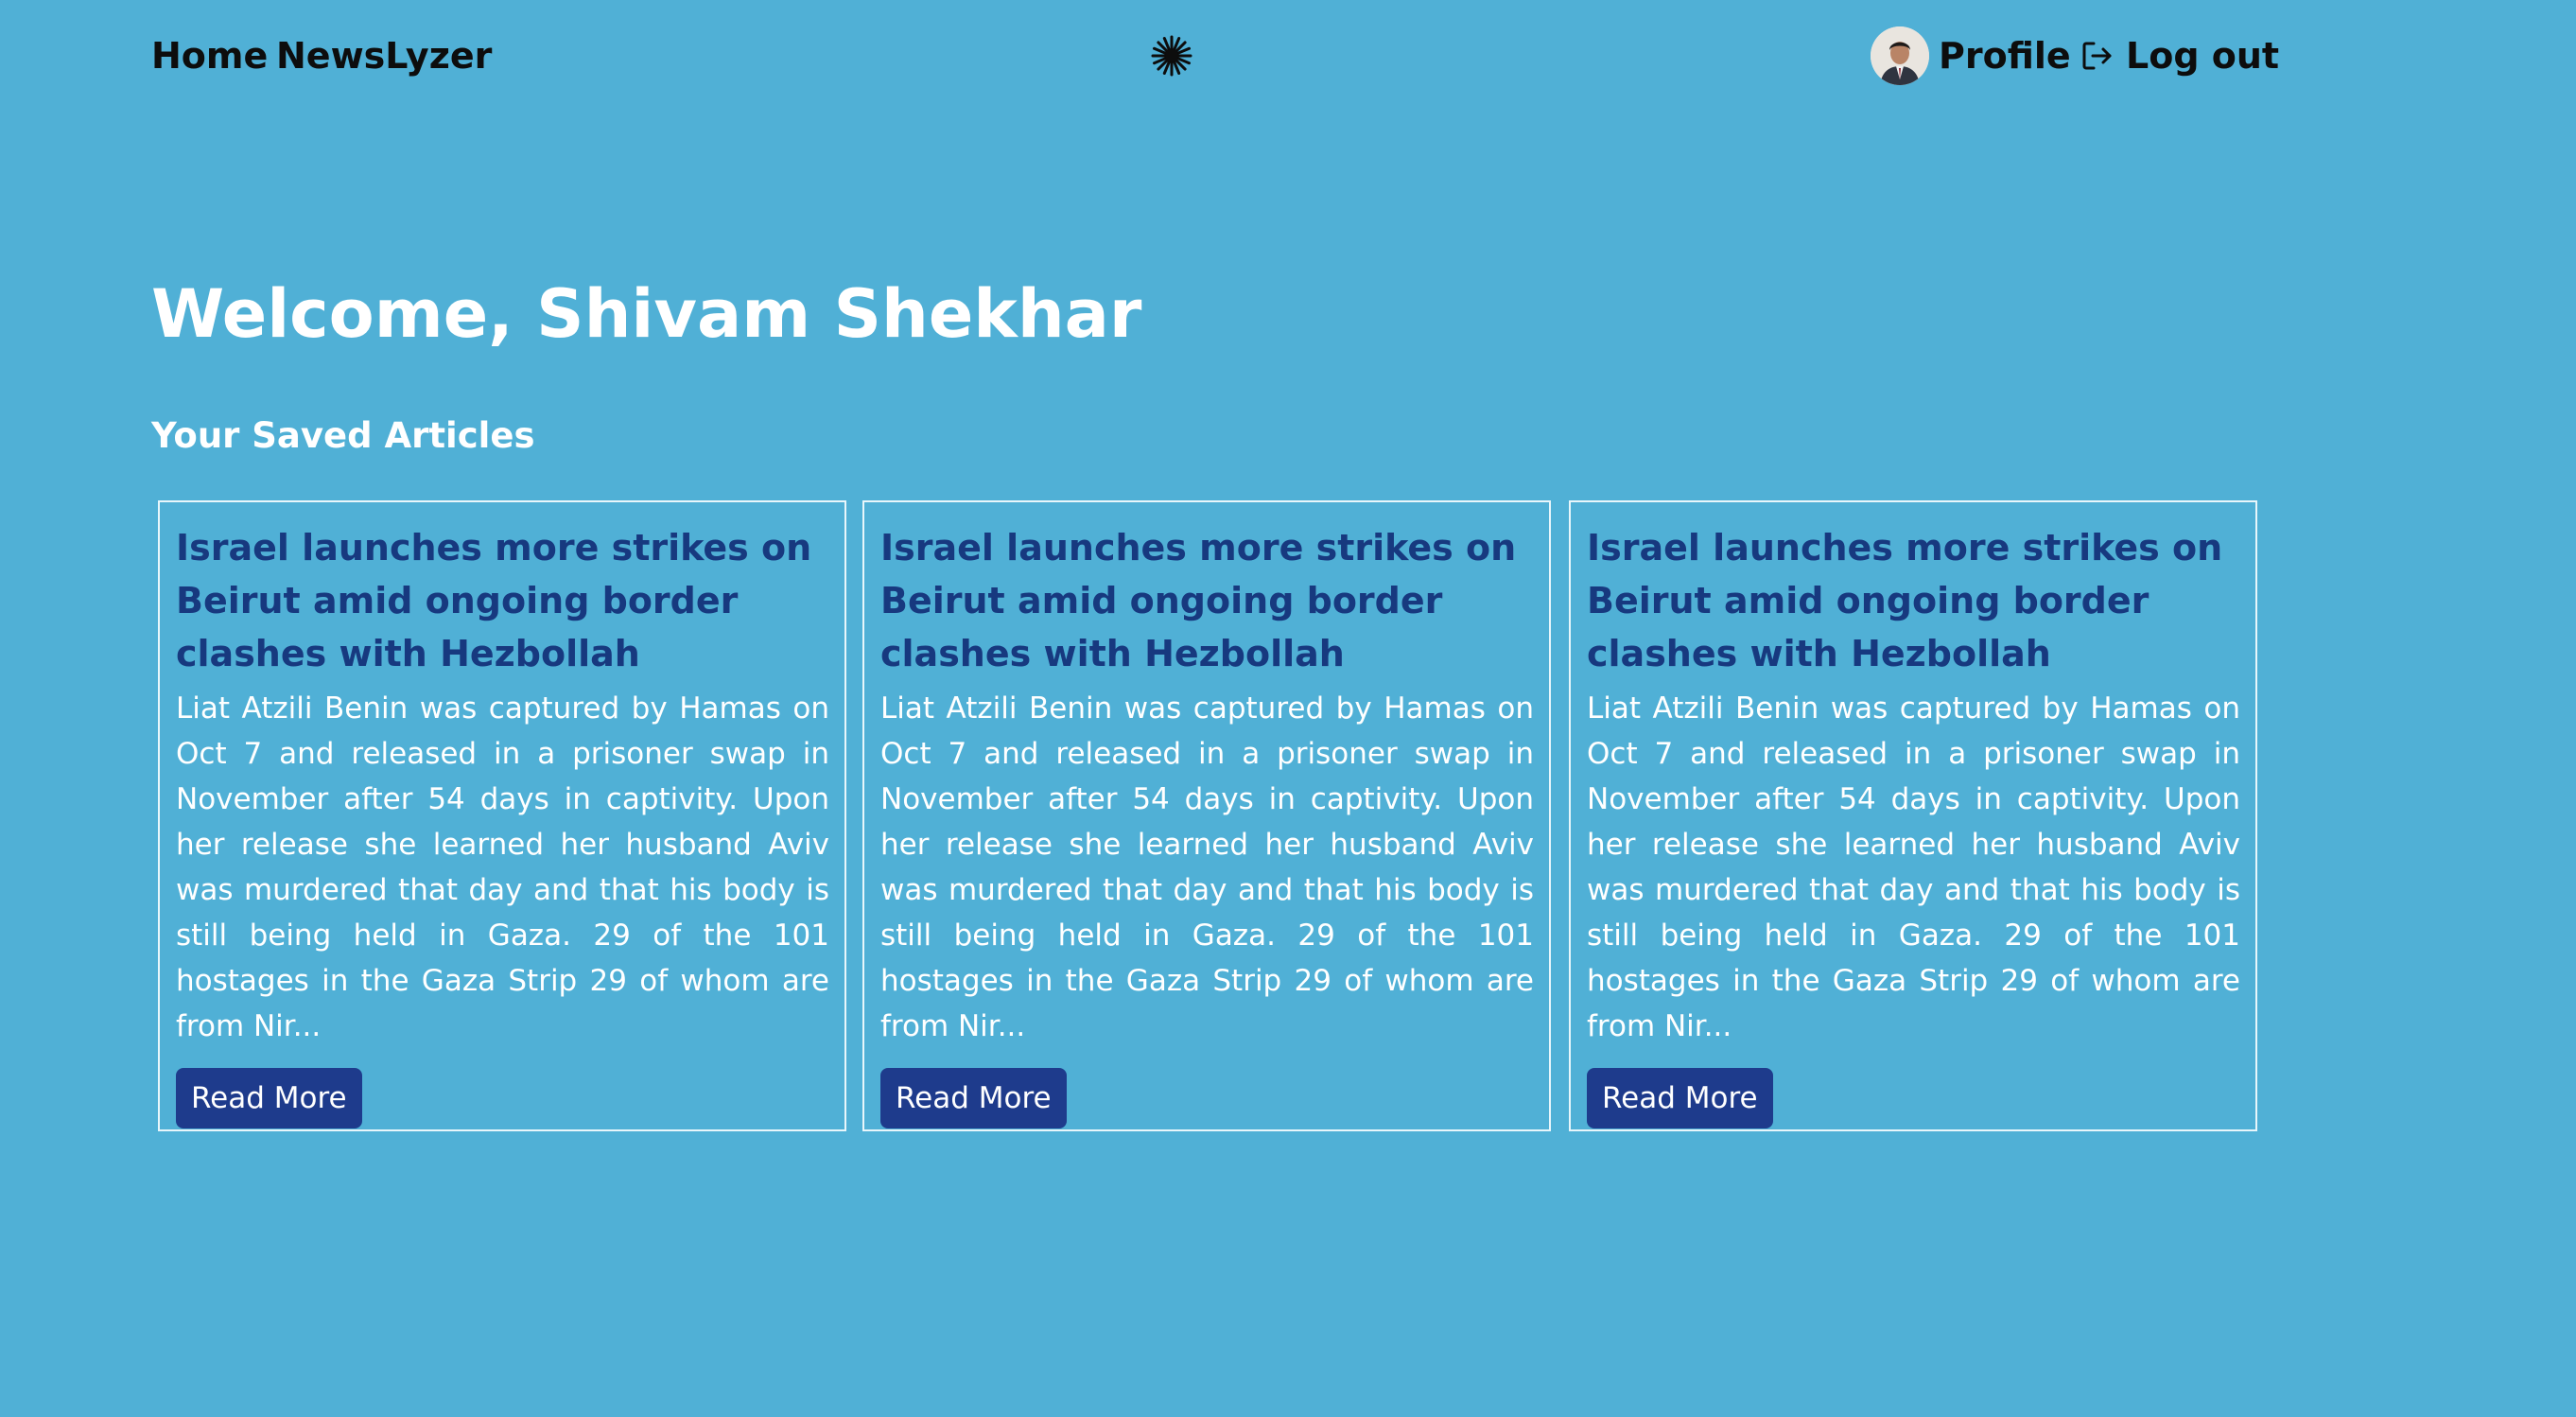  What do you see at coordinates (343, 435) in the screenshot?
I see `saved-articles-title: Your Saved Articles` at bounding box center [343, 435].